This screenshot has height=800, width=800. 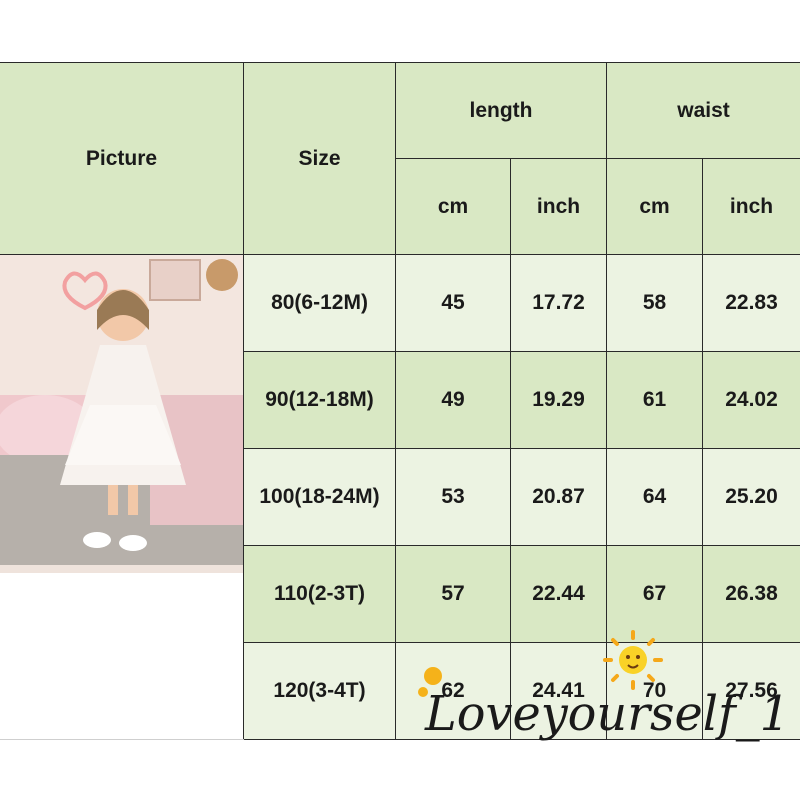 I want to click on product-photo, so click(x=121, y=414).